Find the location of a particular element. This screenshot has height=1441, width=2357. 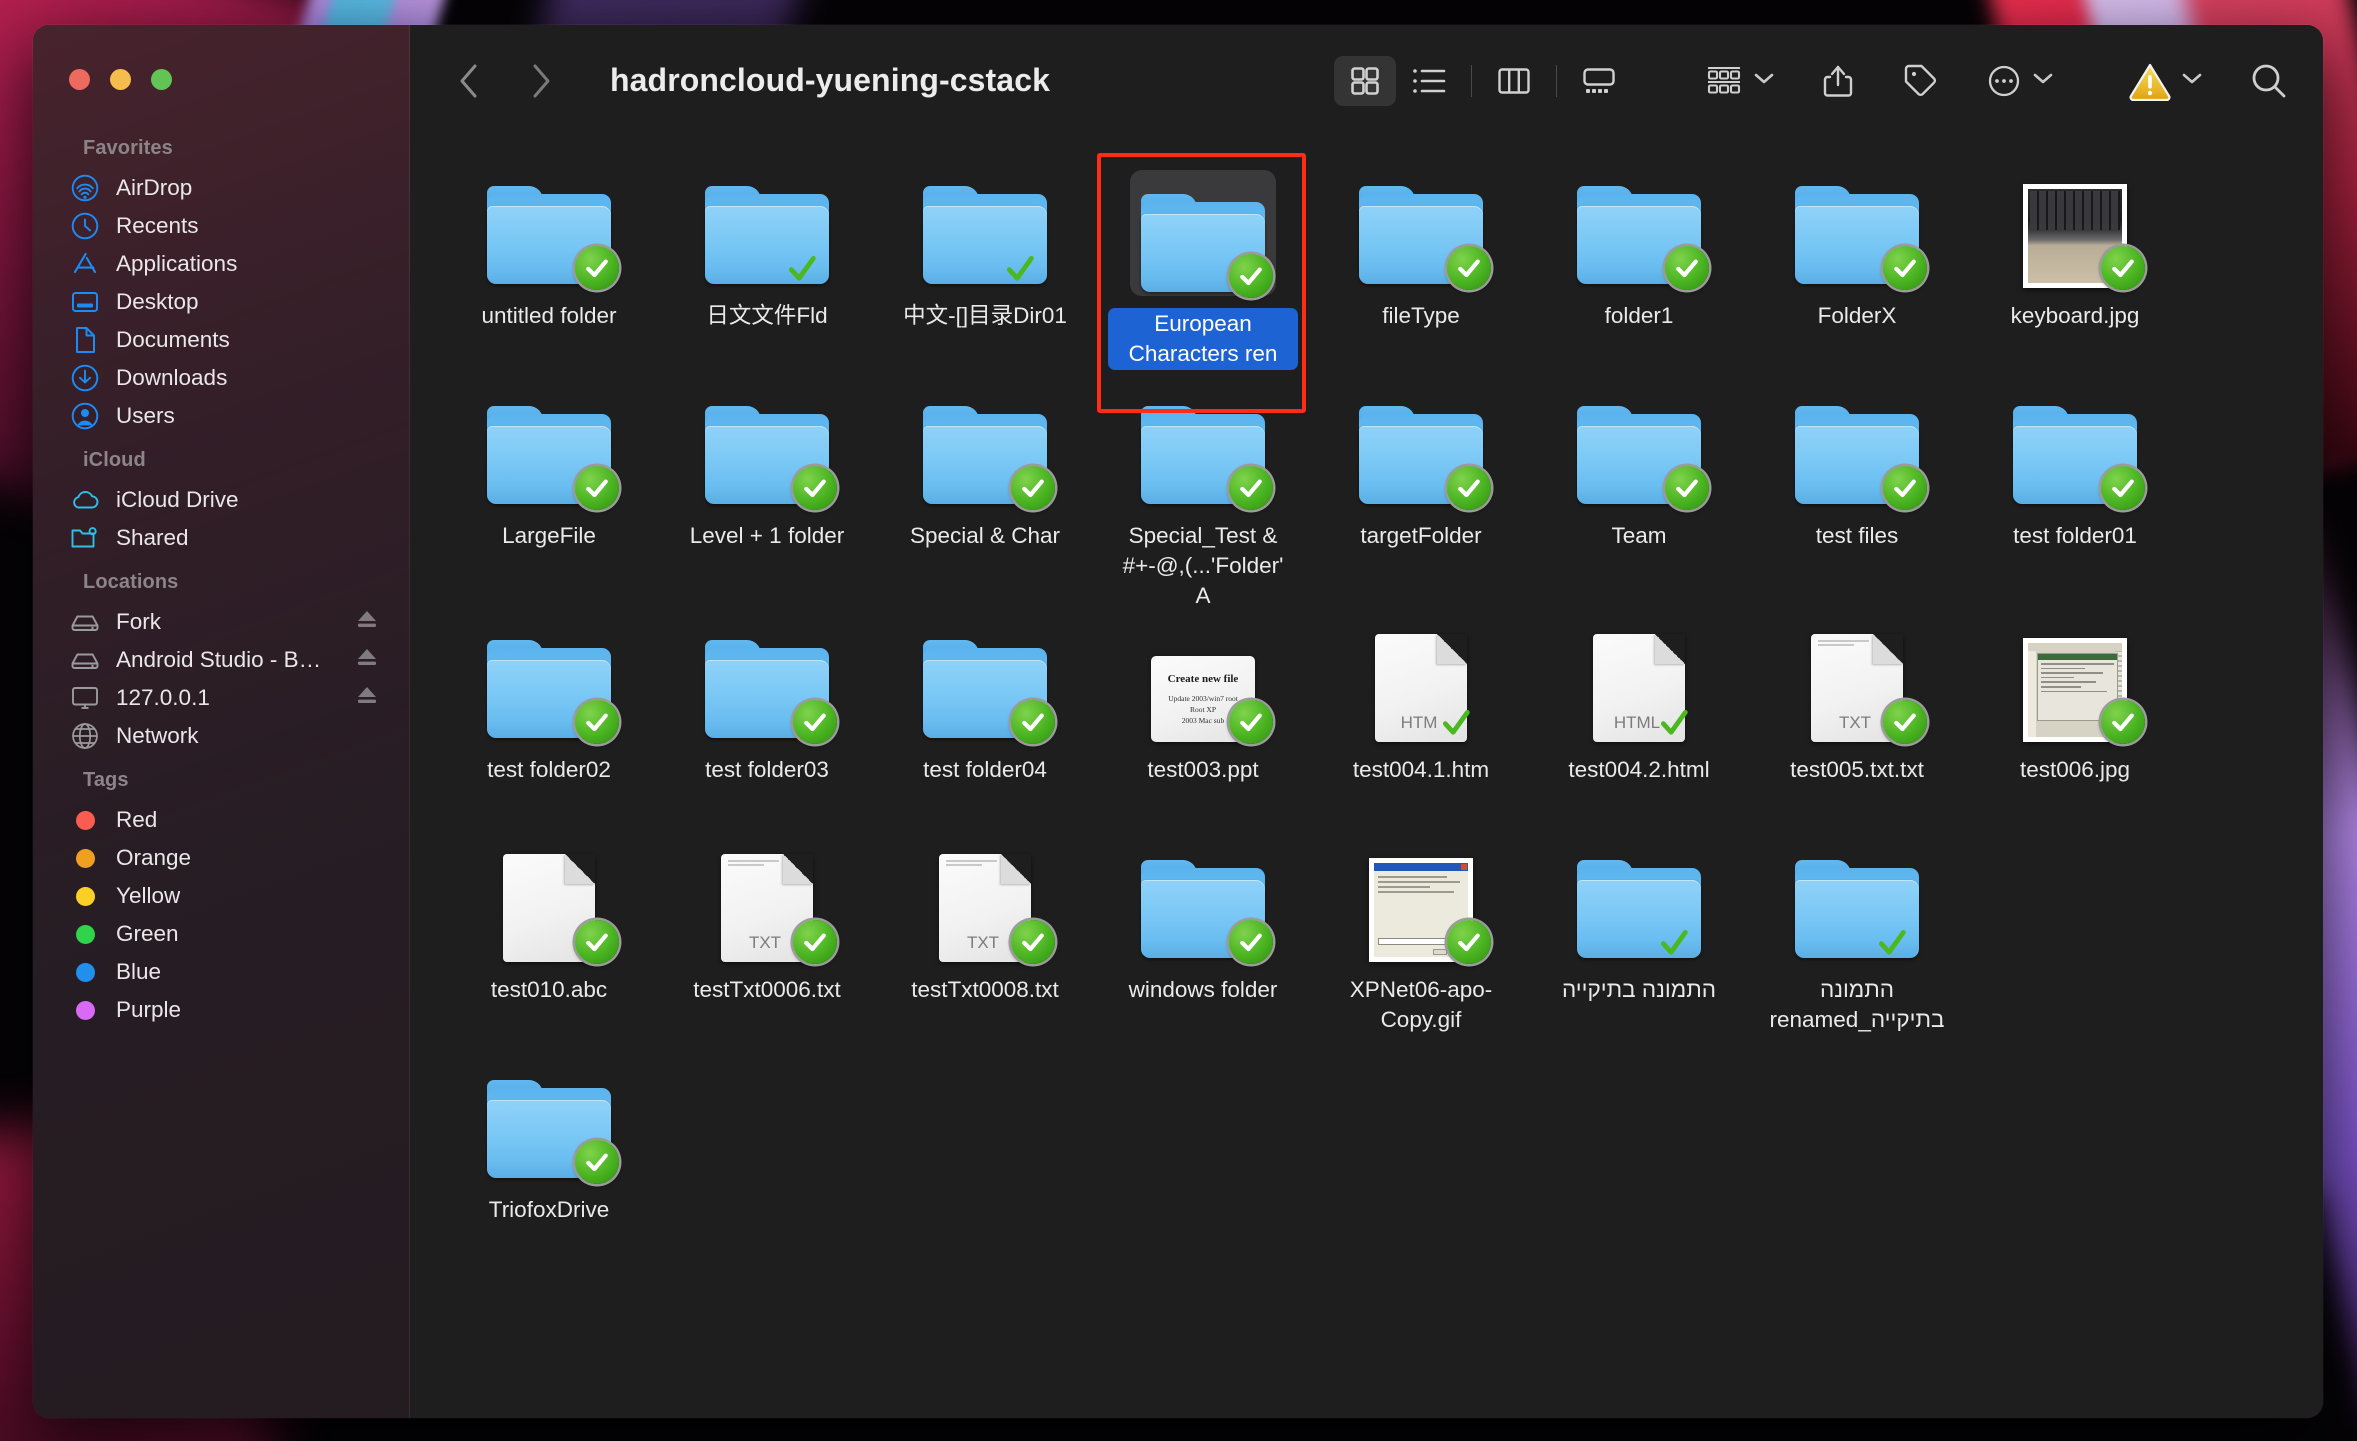

file-name-label: התמונה בתיקייה is located at coordinates (1639, 990).